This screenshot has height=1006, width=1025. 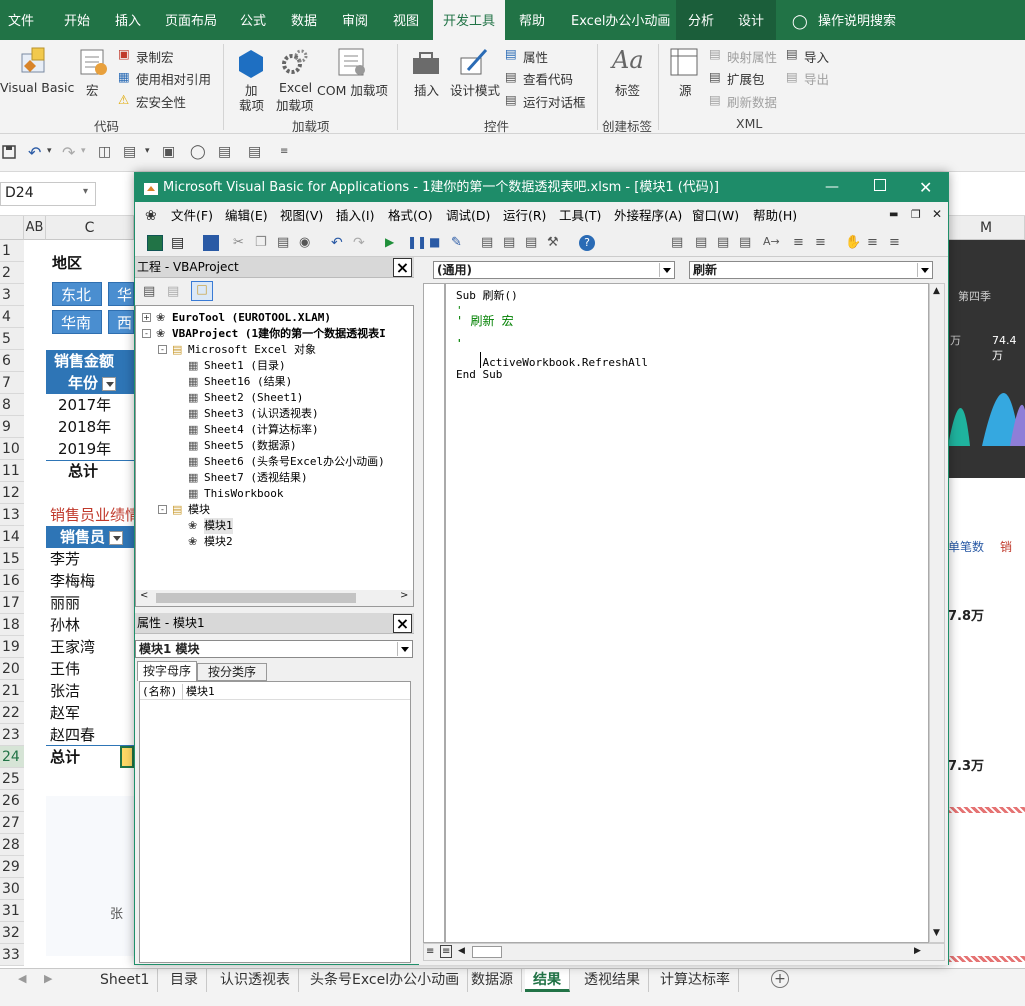 What do you see at coordinates (12, 603) in the screenshot?
I see `row-header: 17` at bounding box center [12, 603].